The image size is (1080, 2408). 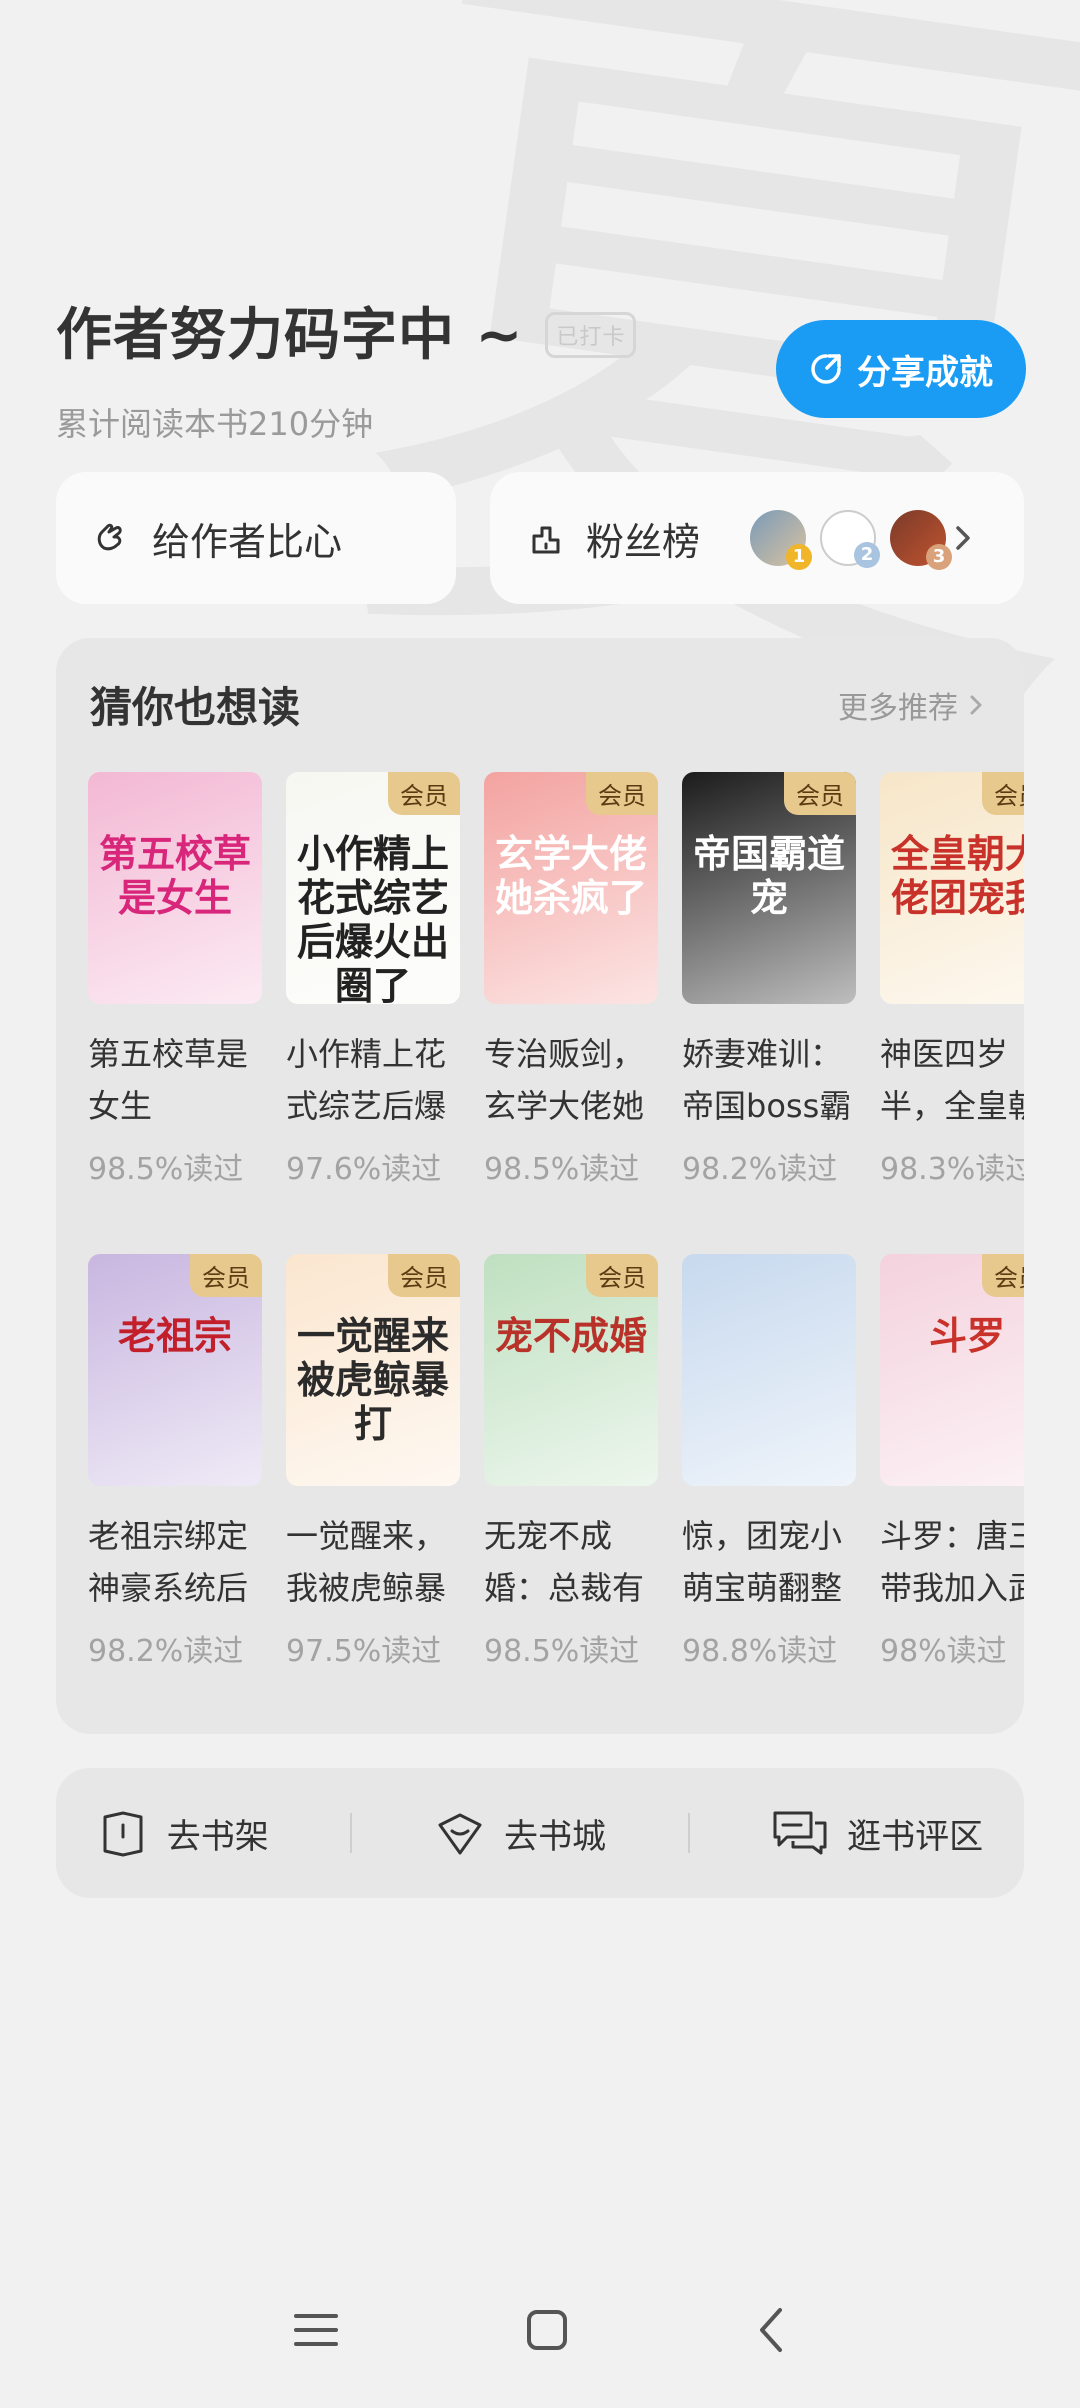 I want to click on book-title-line: 玄学大佬她, so click(x=564, y=1106).